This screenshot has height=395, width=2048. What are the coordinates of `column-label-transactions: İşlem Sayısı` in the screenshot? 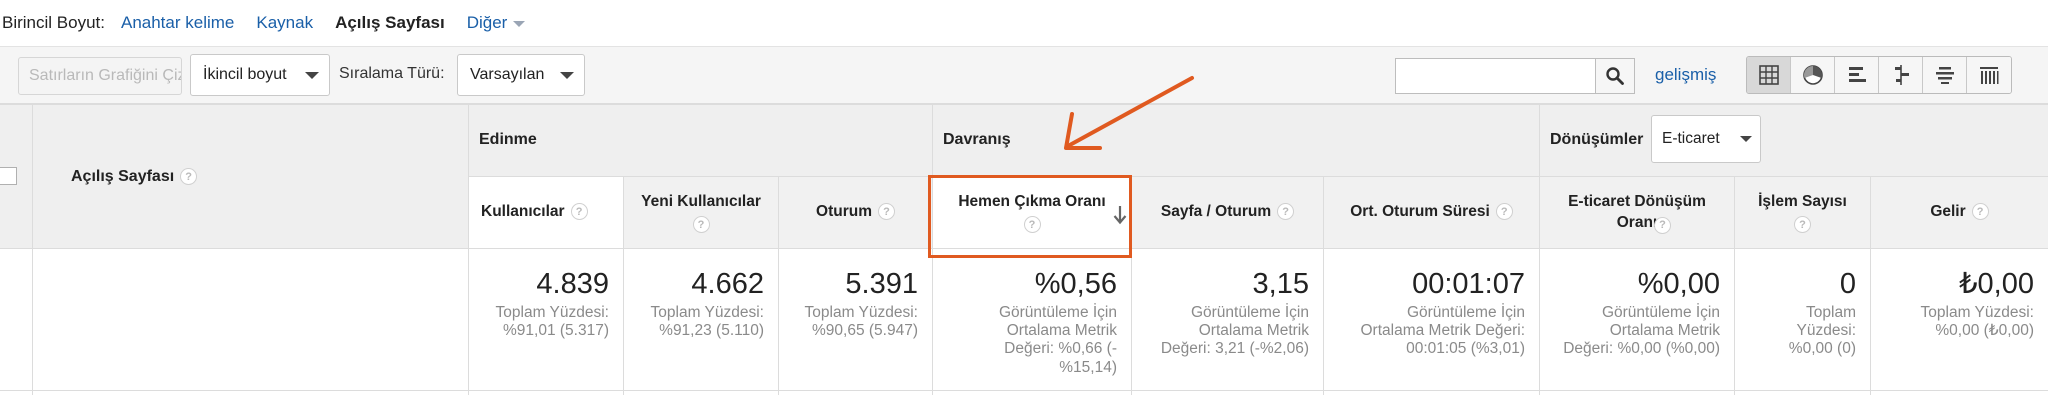 It's located at (1802, 201).